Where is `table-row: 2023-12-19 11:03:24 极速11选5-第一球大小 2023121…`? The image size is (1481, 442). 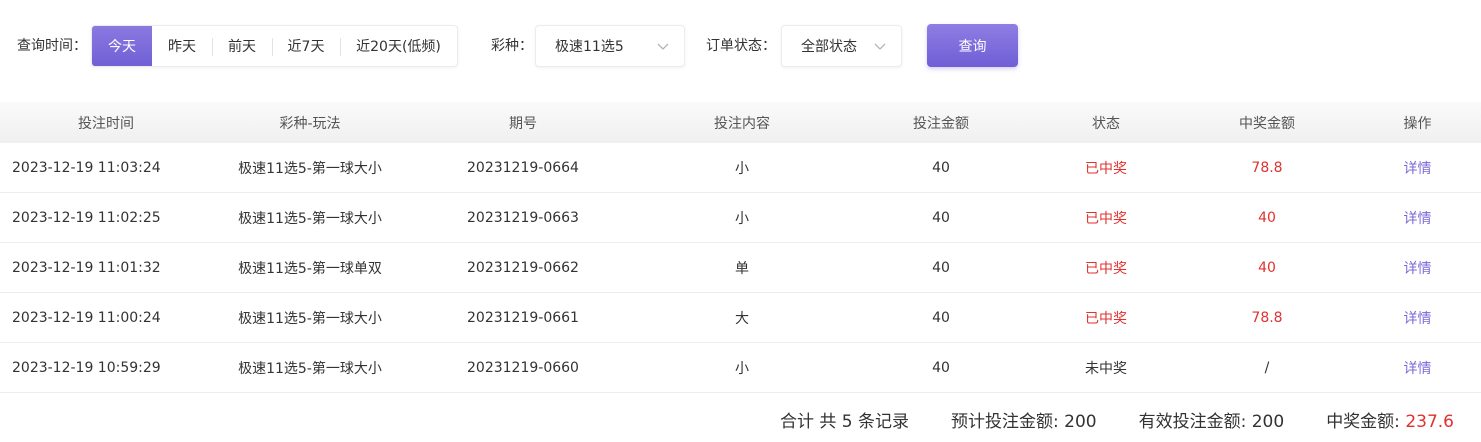 table-row: 2023-12-19 11:03:24 极速11选5-第一球大小 2023121… is located at coordinates (740, 168).